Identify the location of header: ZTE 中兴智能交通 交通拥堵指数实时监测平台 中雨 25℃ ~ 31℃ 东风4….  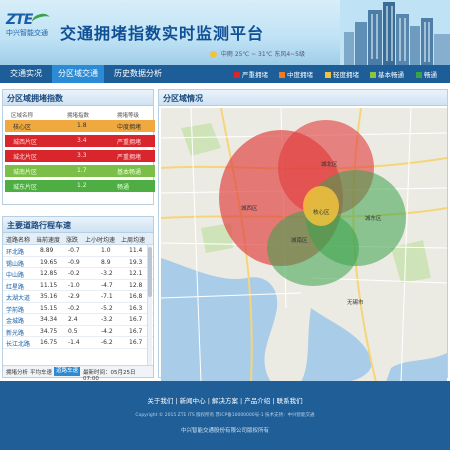
(225, 32).